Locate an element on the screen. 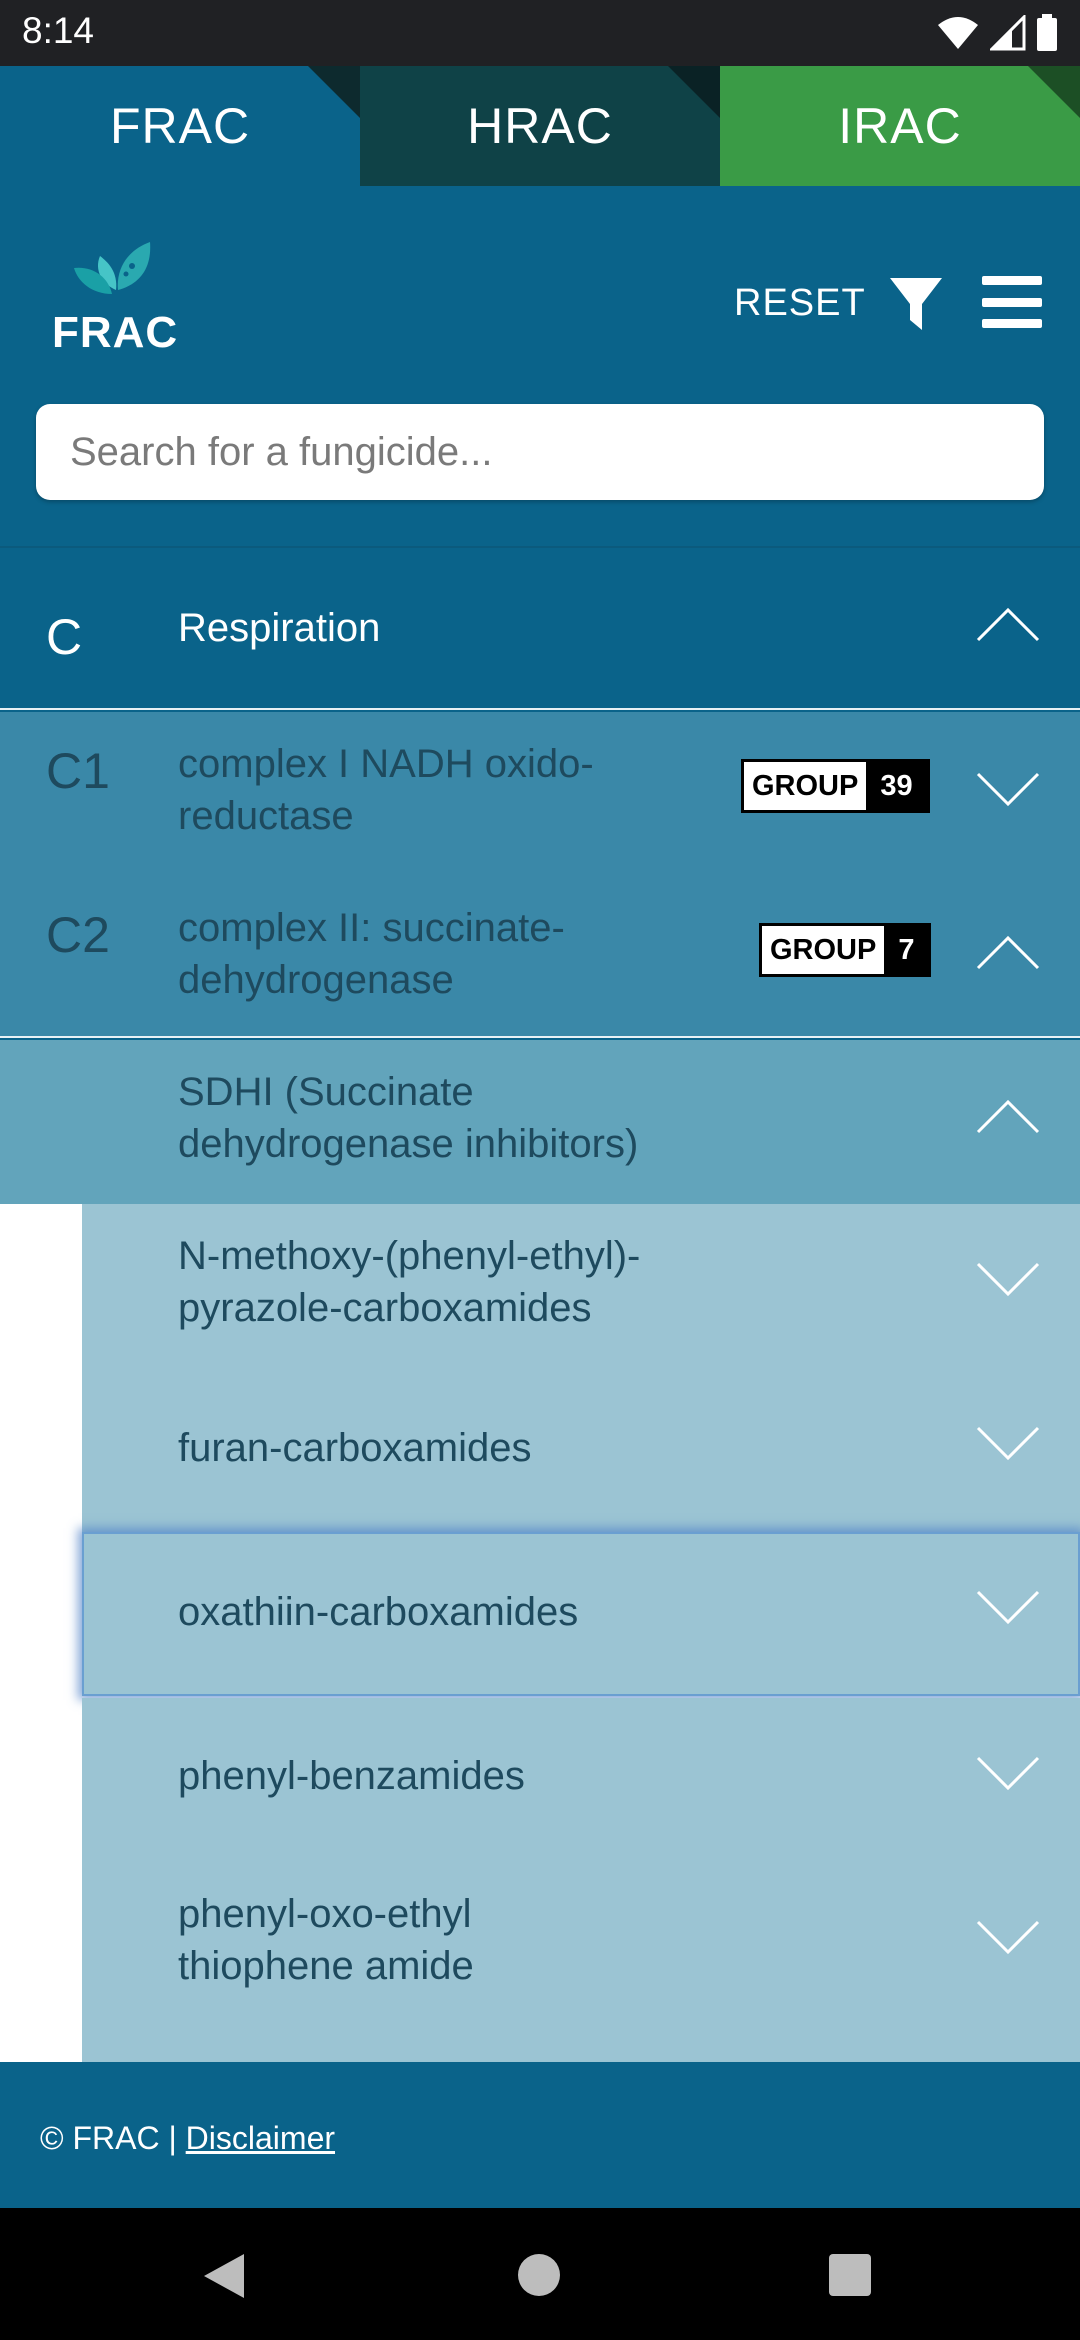 Image resolution: width=1080 pixels, height=2340 pixels. group-badge-number: 39 is located at coordinates (896, 786).